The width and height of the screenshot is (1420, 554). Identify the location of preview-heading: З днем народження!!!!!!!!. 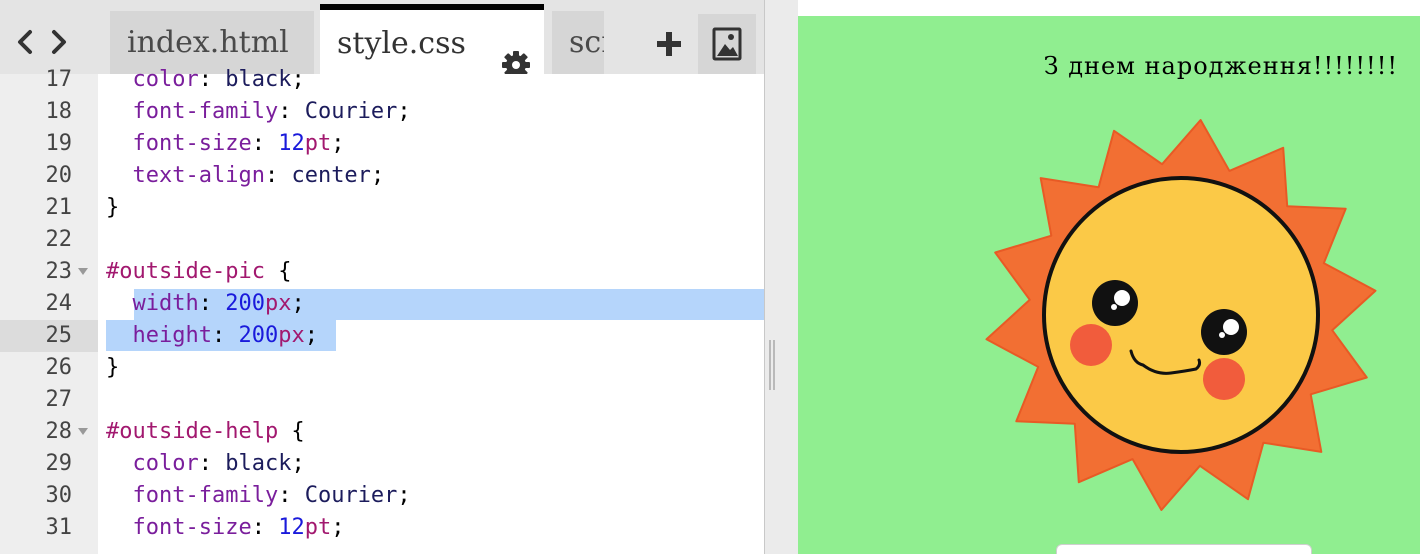
(1220, 66).